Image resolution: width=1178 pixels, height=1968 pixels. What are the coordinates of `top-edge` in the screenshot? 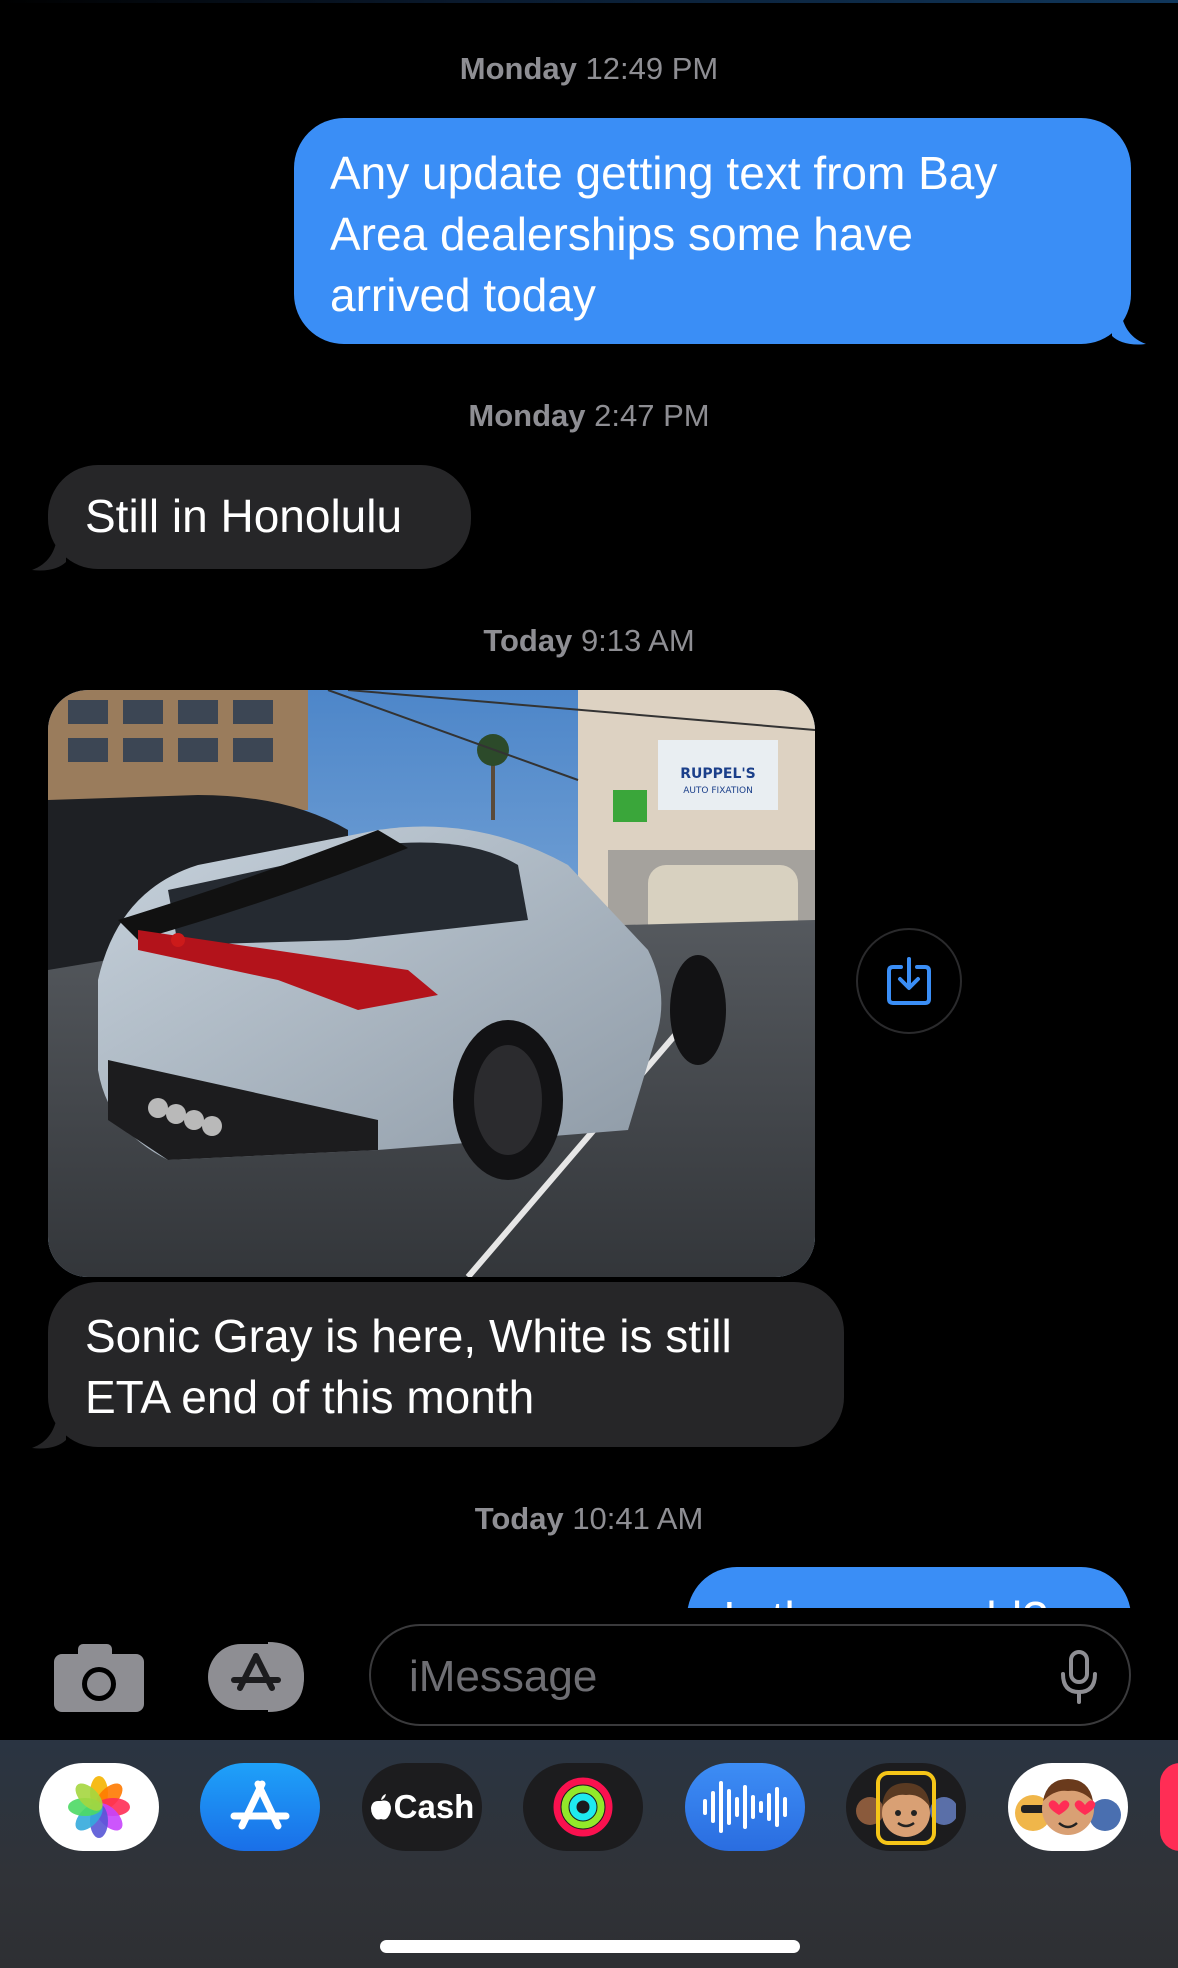 It's located at (589, 1).